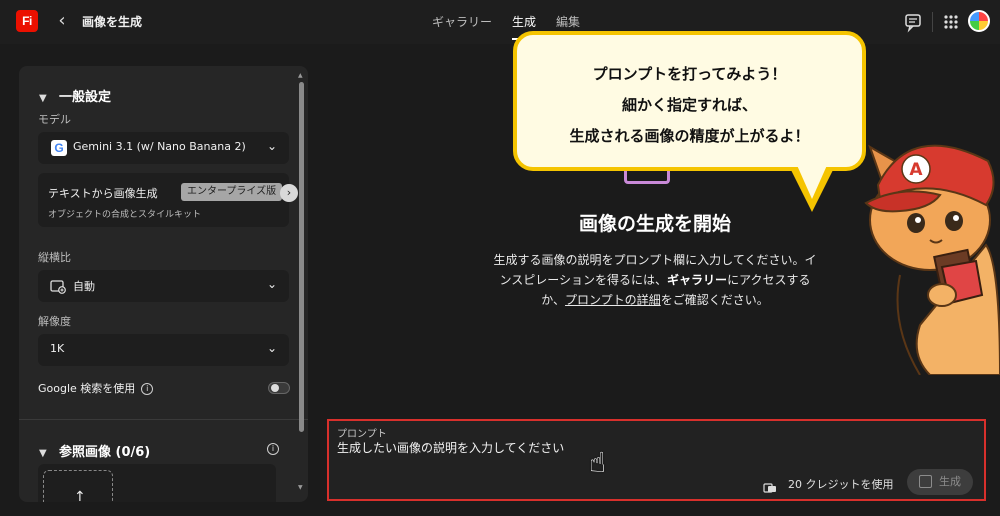 This screenshot has height=516, width=1000. I want to click on general-settings-title: 一般設定, so click(85, 97).